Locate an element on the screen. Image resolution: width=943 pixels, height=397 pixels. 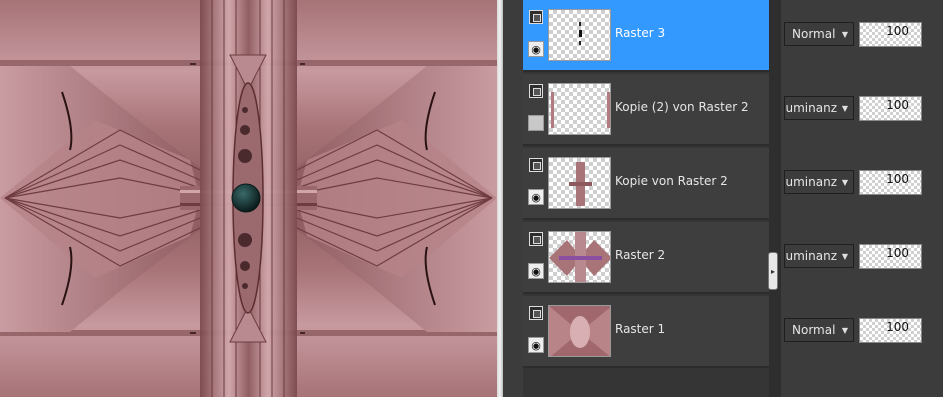
layer-row-raster-1: ◉ Raster 1 is located at coordinates (646, 332).